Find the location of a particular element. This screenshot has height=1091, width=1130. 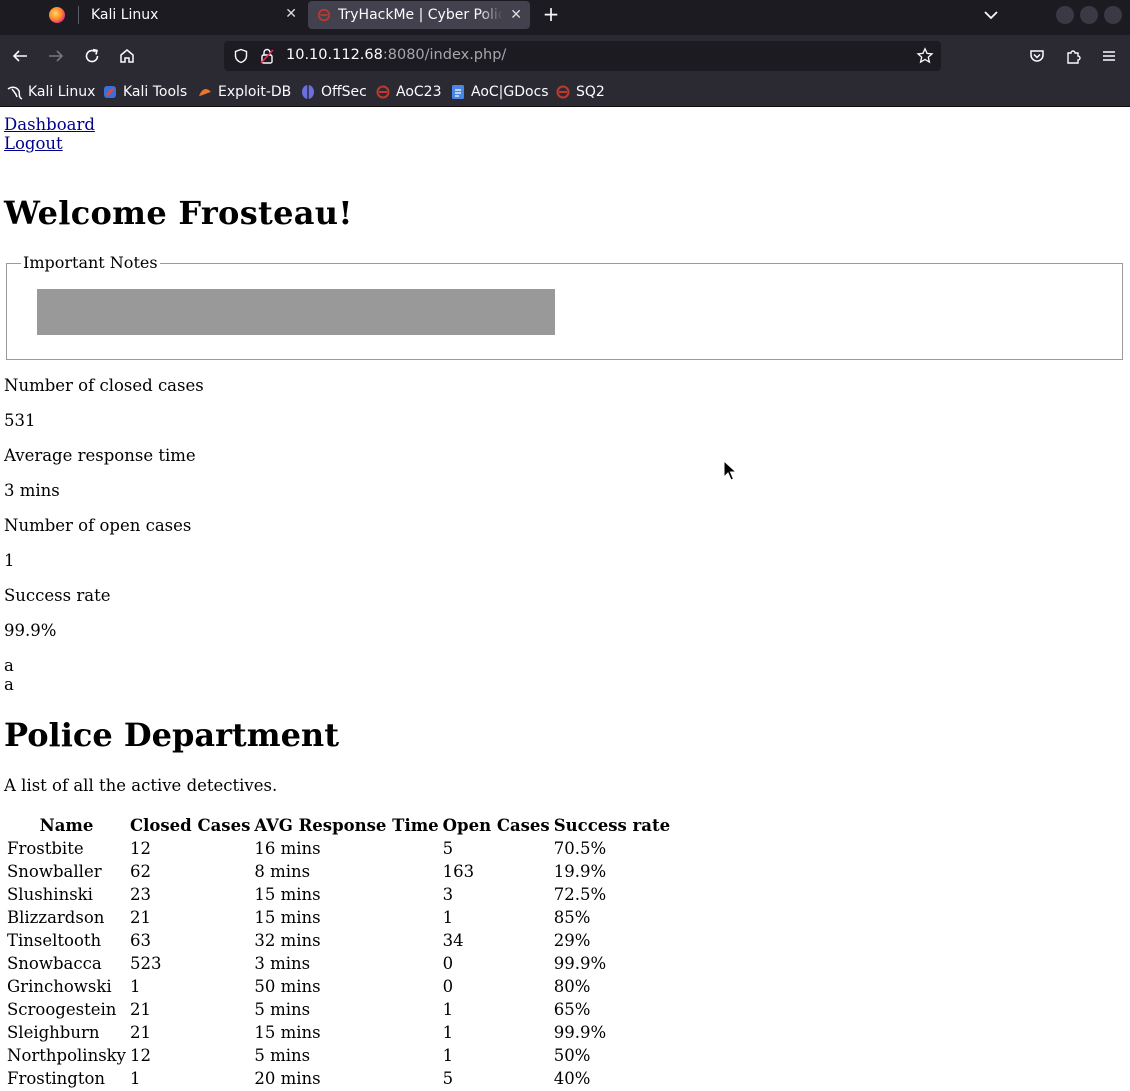

table-cell: Snowballer is located at coordinates (54, 871).